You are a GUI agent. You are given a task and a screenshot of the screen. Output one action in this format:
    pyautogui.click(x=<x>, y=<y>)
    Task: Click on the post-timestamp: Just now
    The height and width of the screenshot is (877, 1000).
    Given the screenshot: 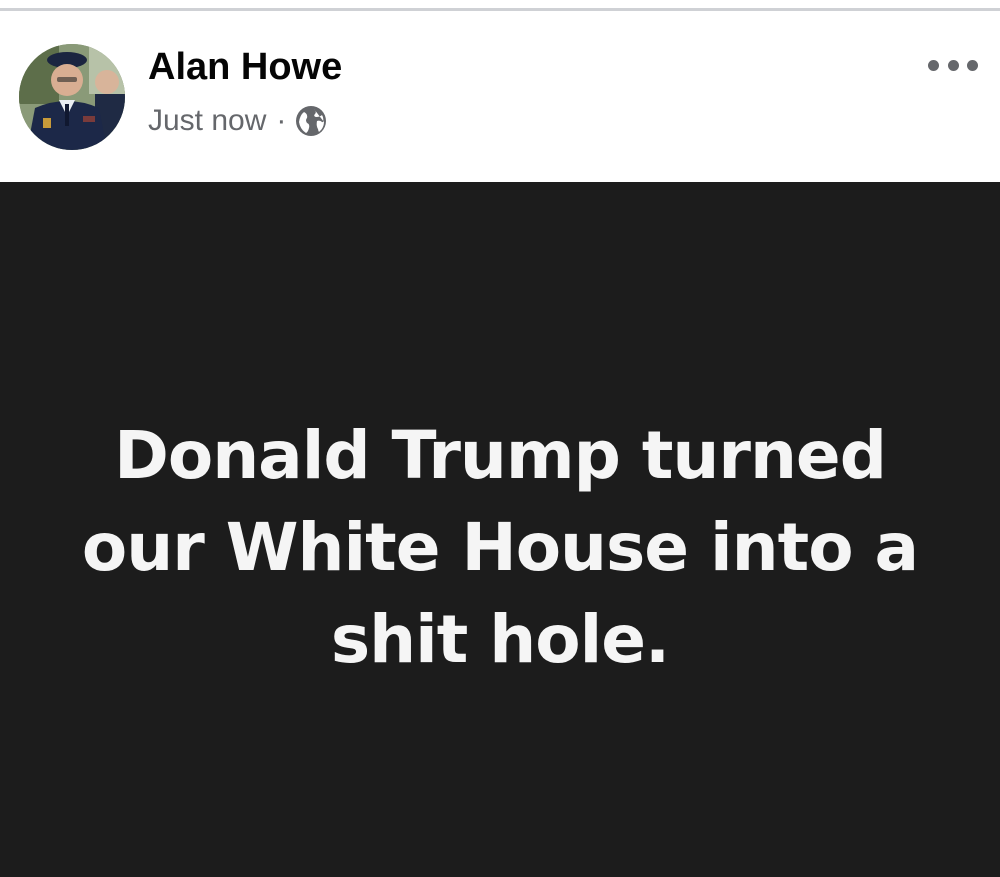 What is the action you would take?
    pyautogui.click(x=207, y=121)
    